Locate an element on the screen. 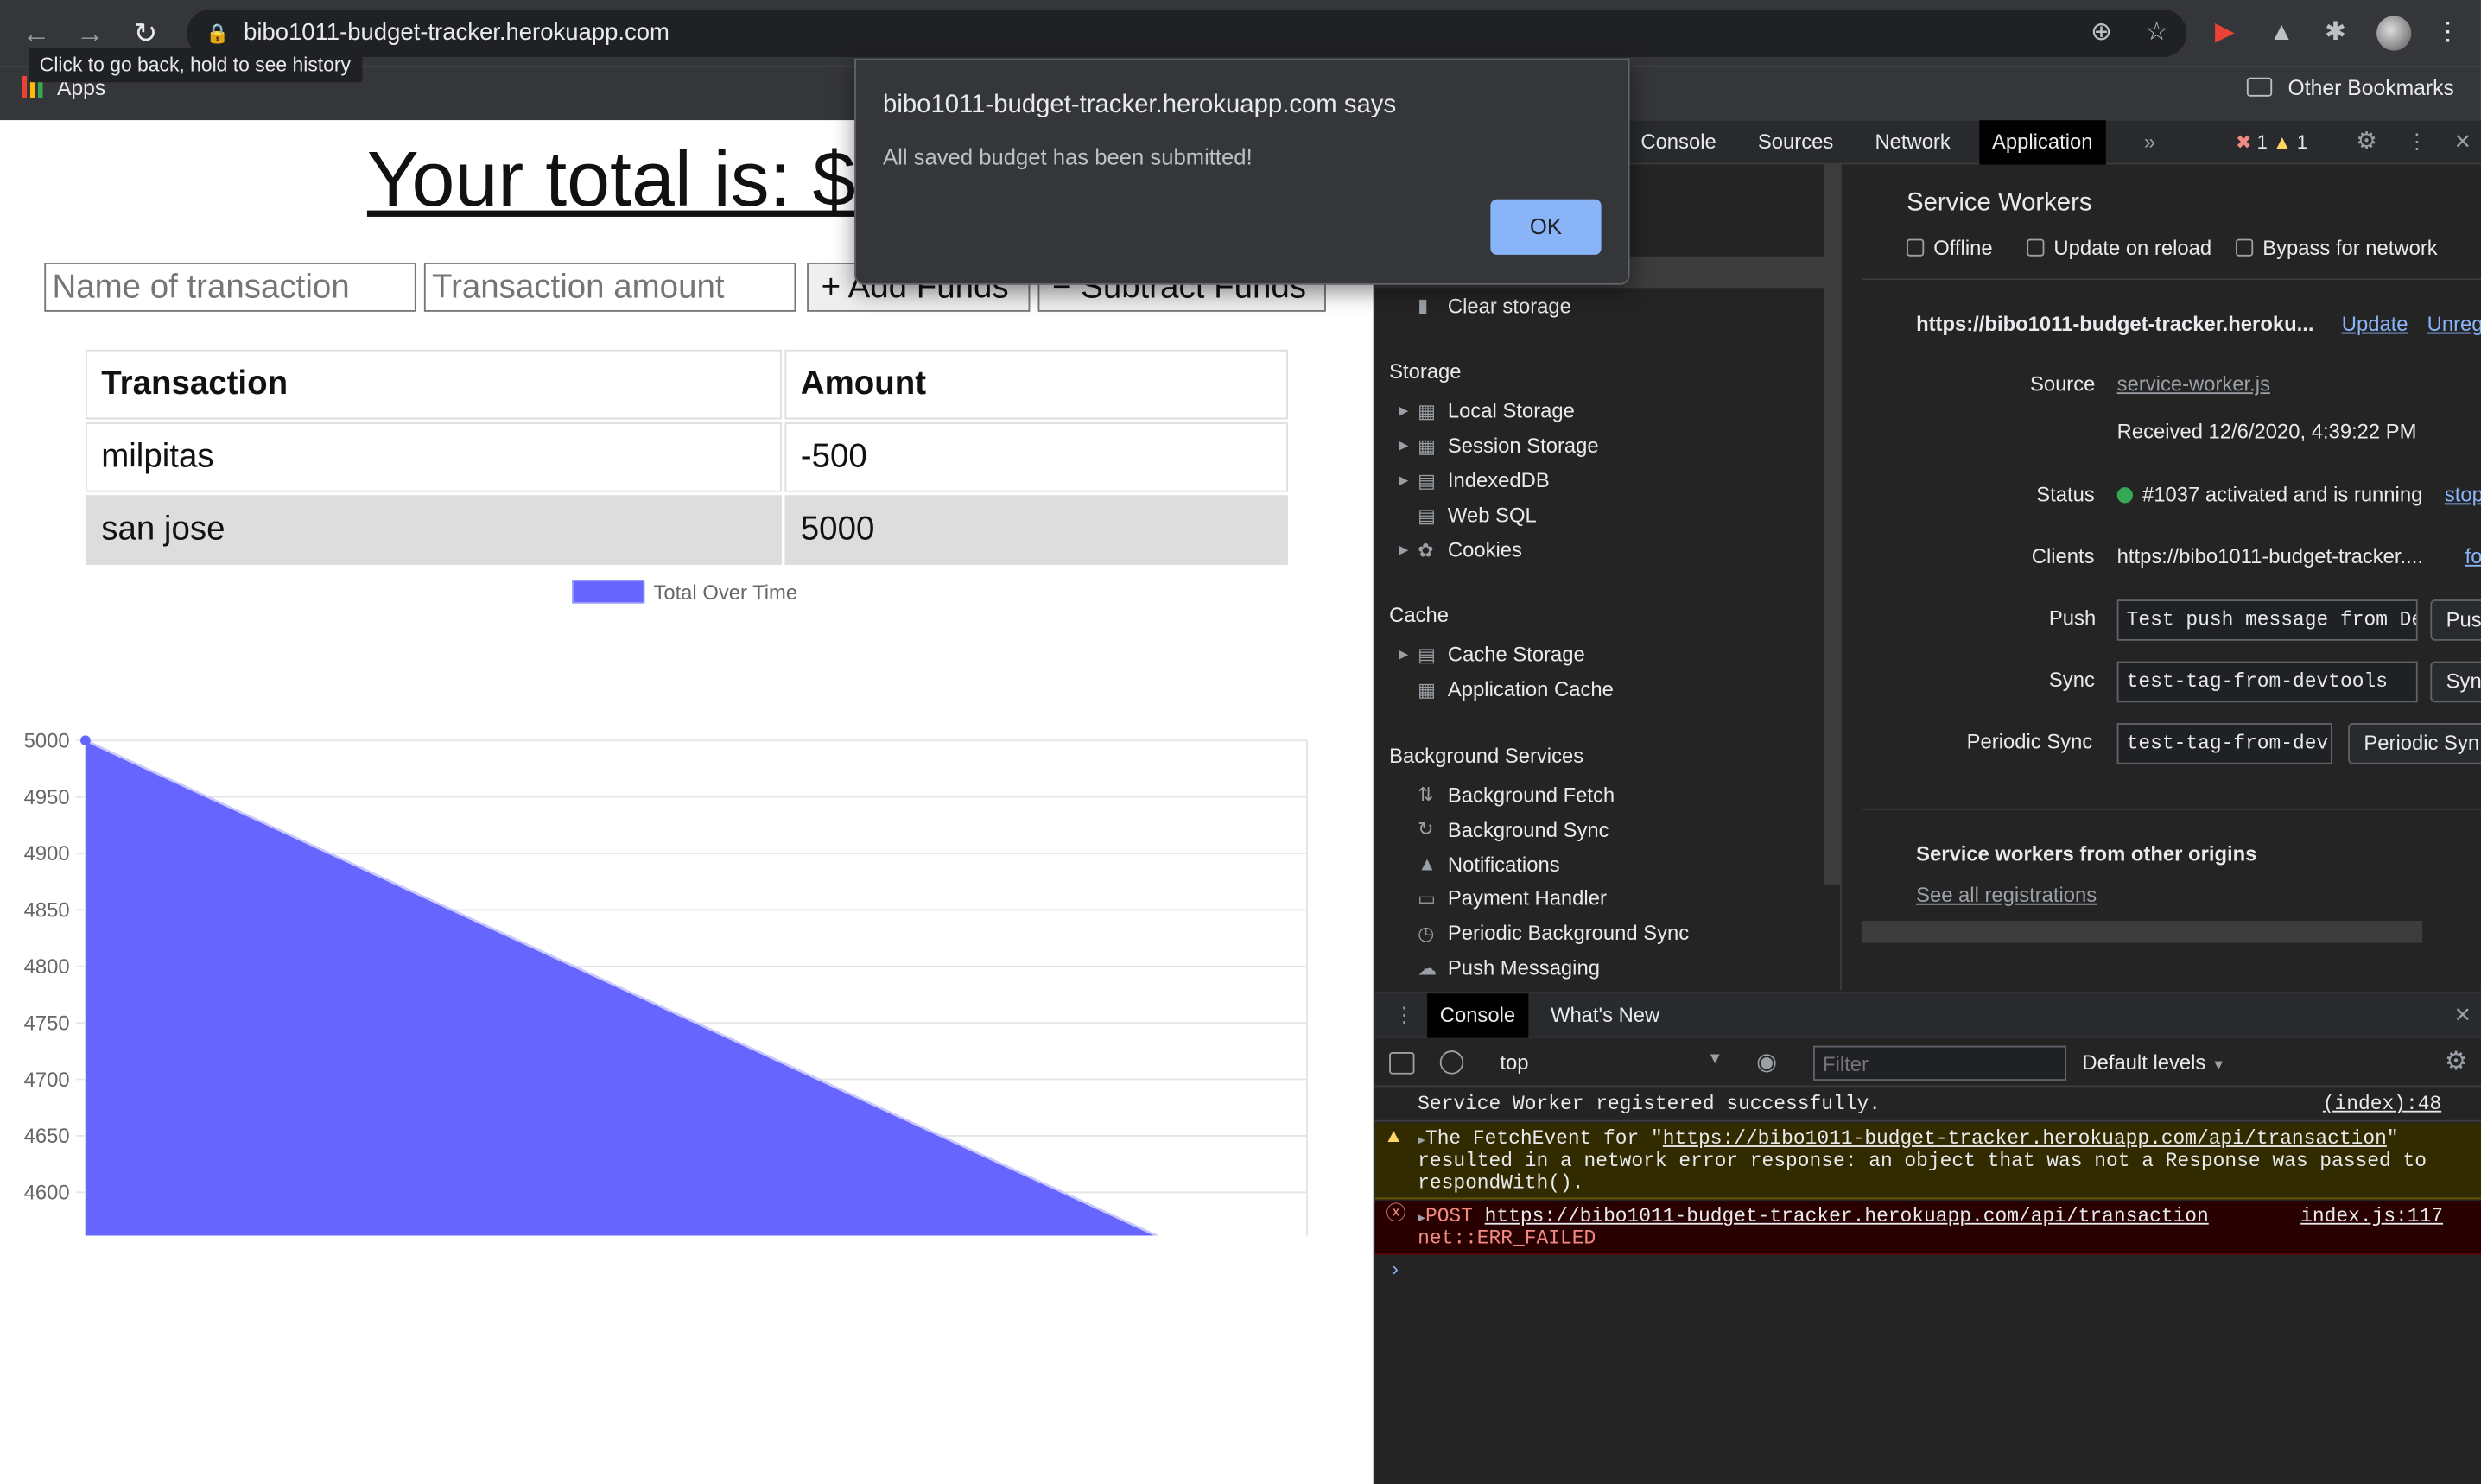 Image resolution: width=2481 pixels, height=1484 pixels. devtools-menu-icon: ⋮ is located at coordinates (2417, 142).